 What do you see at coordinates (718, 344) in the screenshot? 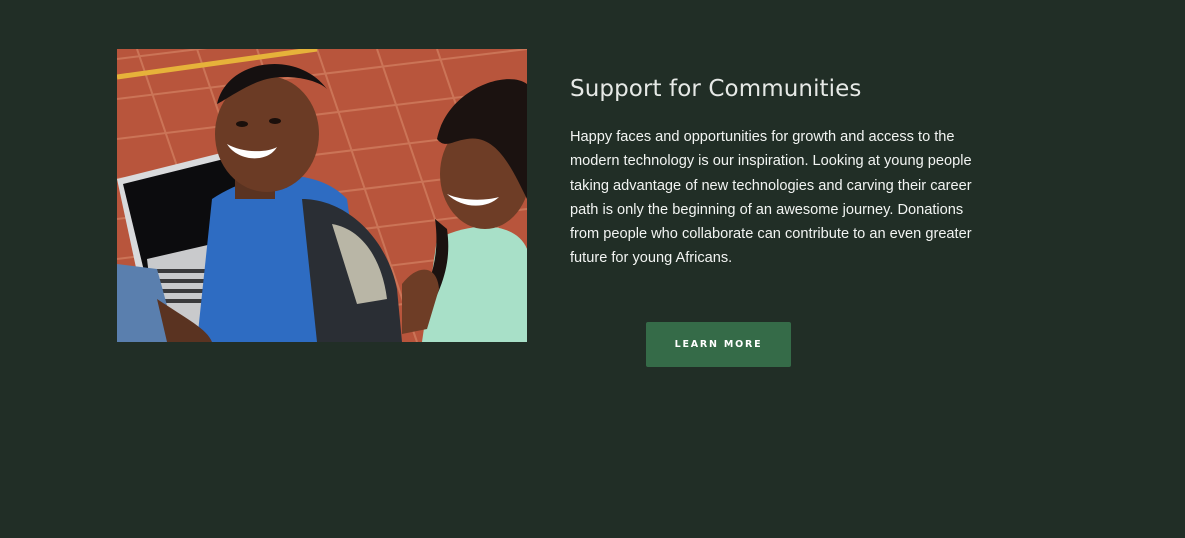
I see `learn-more-button: LEARN MORE` at bounding box center [718, 344].